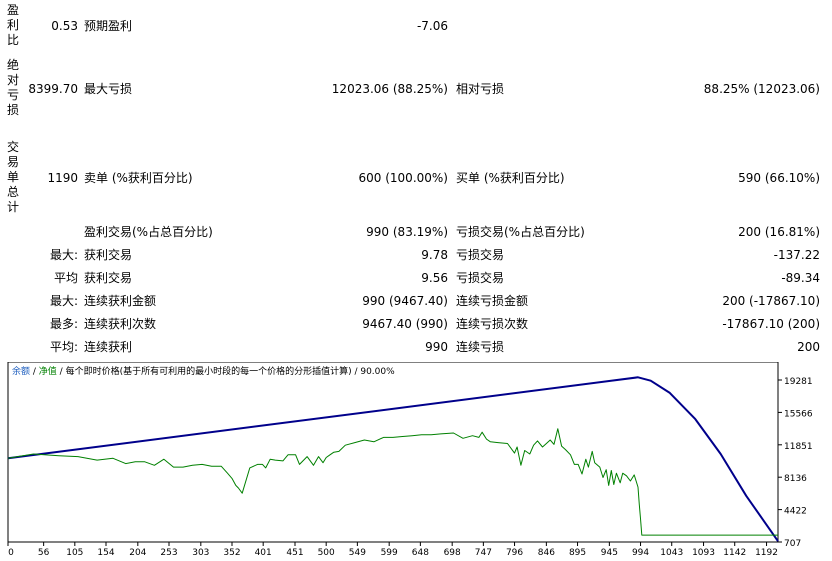  I want to click on stats-value-left: 9467.40 (990), so click(405, 324).